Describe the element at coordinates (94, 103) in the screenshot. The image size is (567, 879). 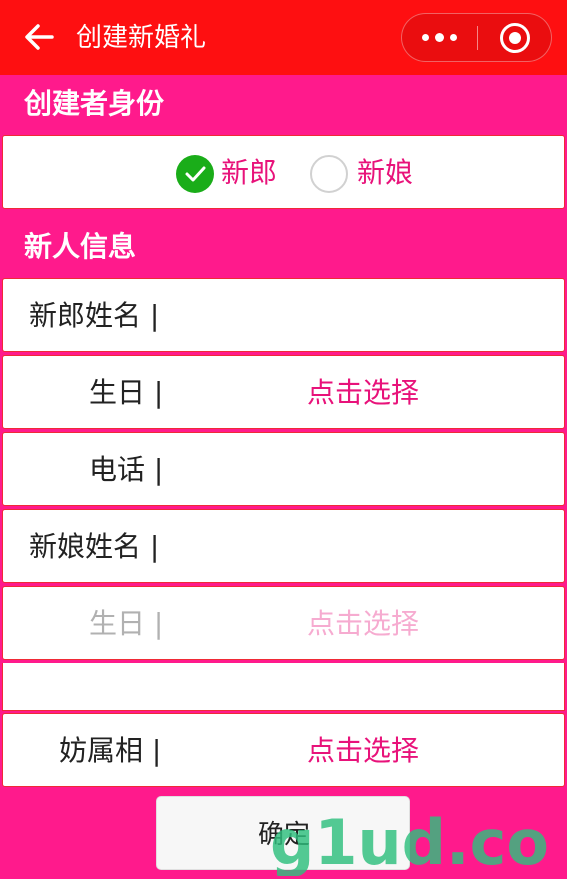
I see `creator-section-title: 创建者身份` at that location.